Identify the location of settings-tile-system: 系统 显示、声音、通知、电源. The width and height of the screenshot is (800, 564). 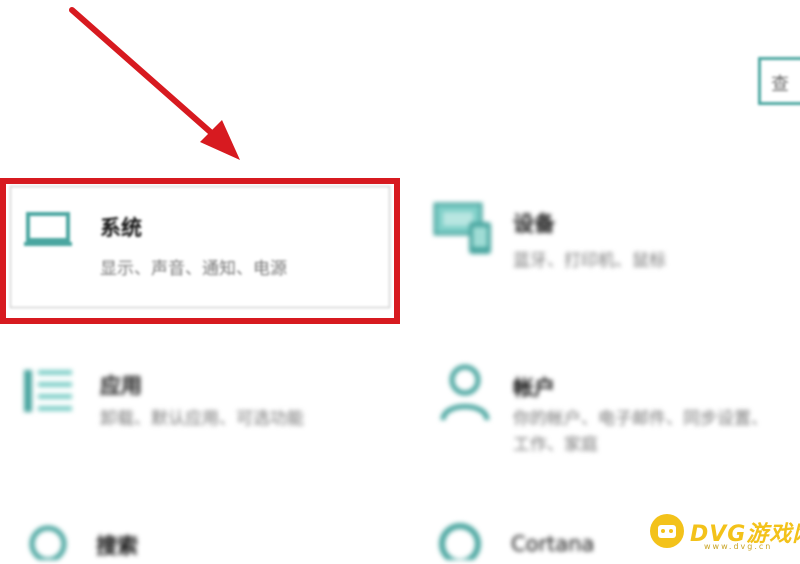
(204, 248).